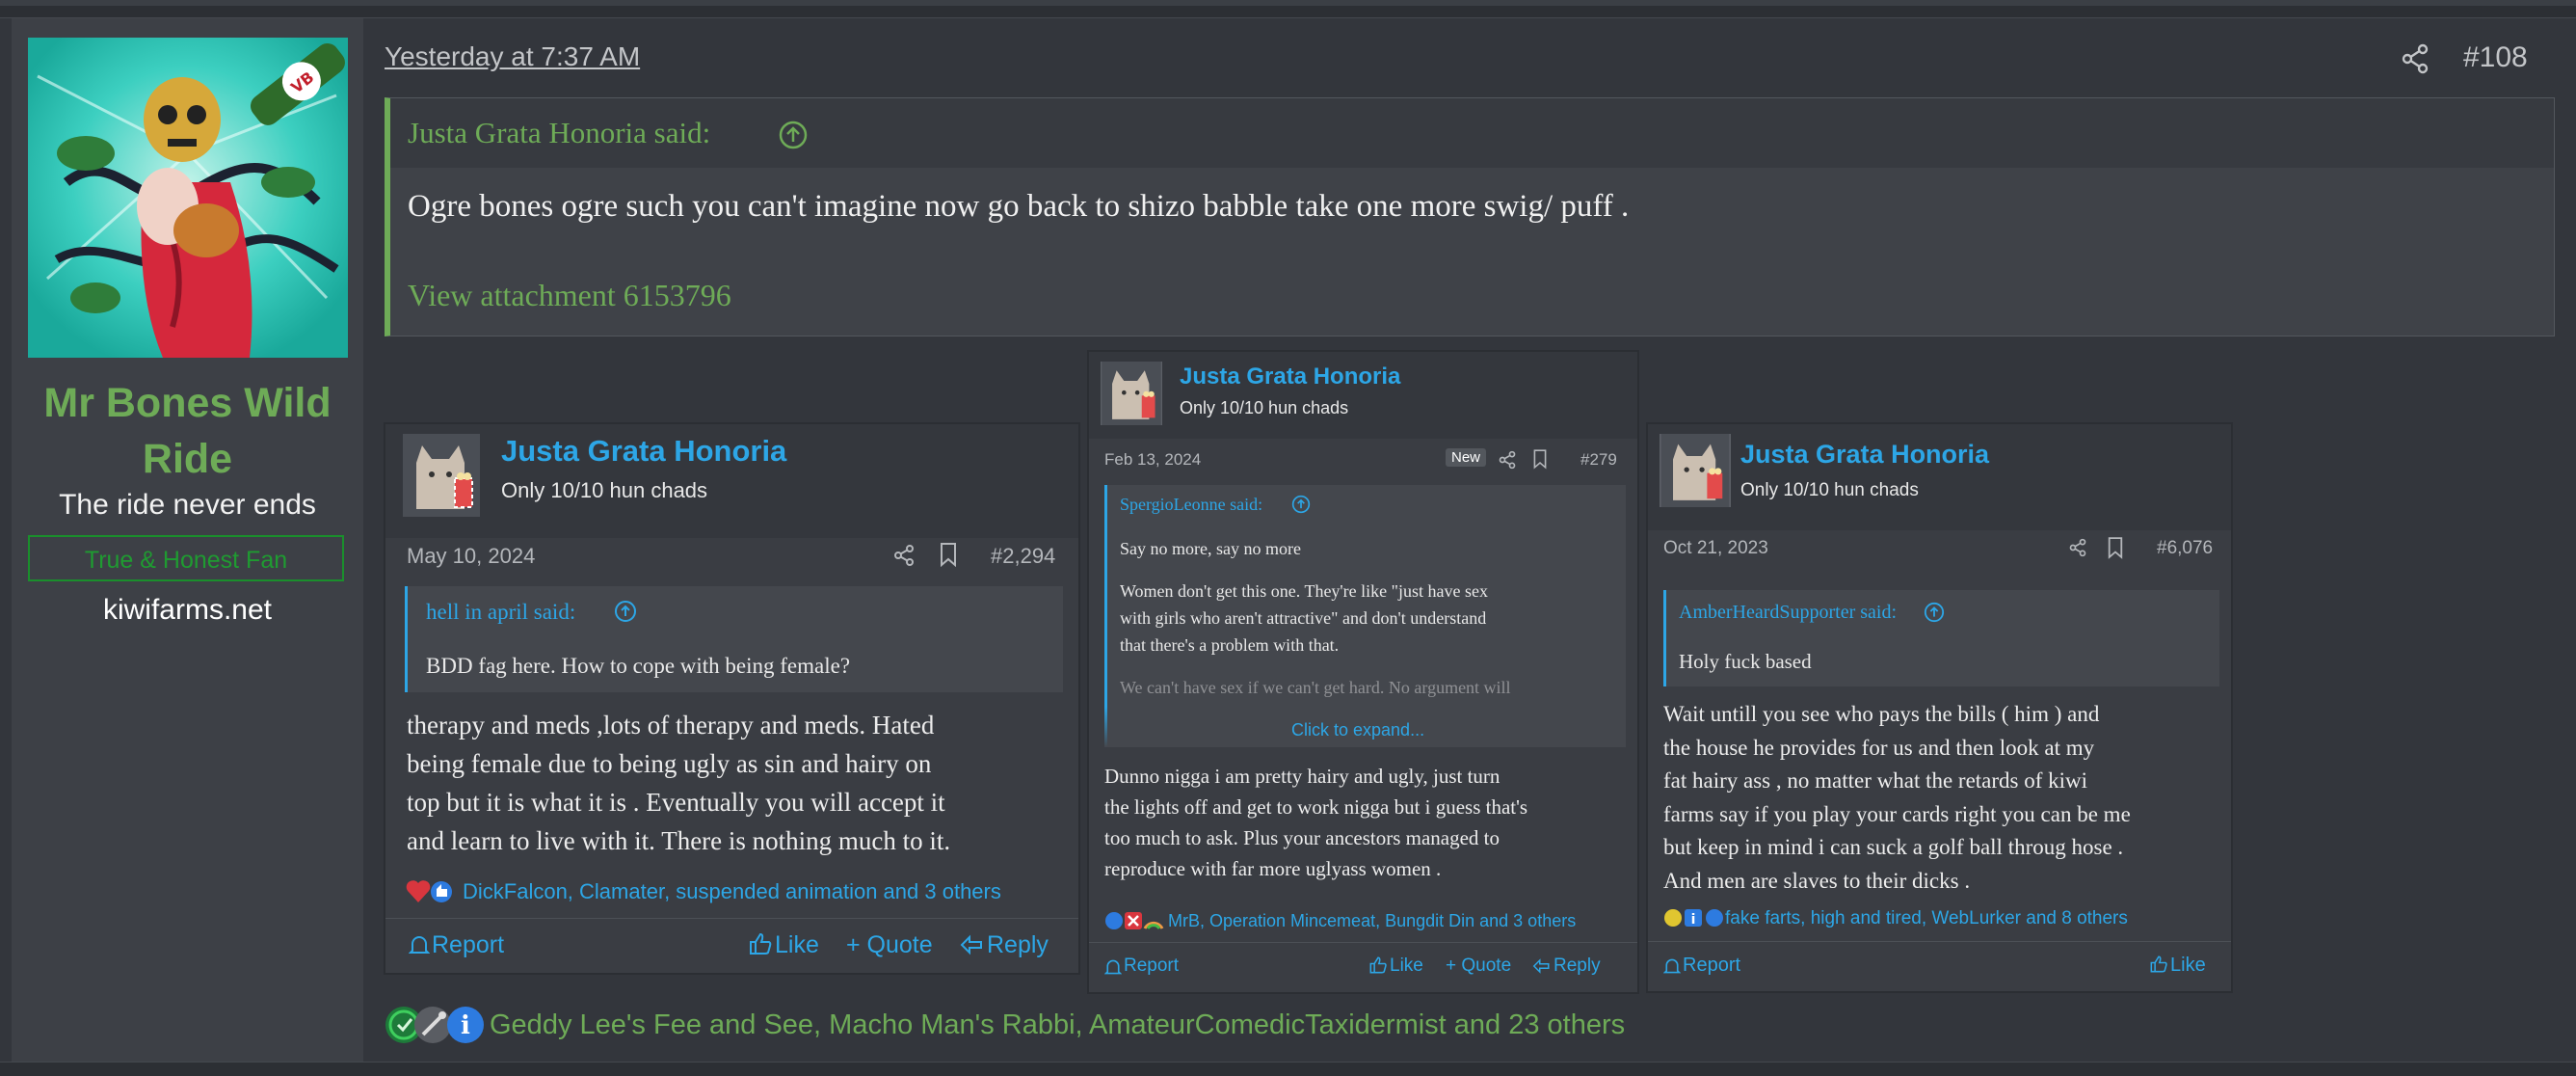  Describe the element at coordinates (971, 944) in the screenshot. I see `reply-icon` at that location.